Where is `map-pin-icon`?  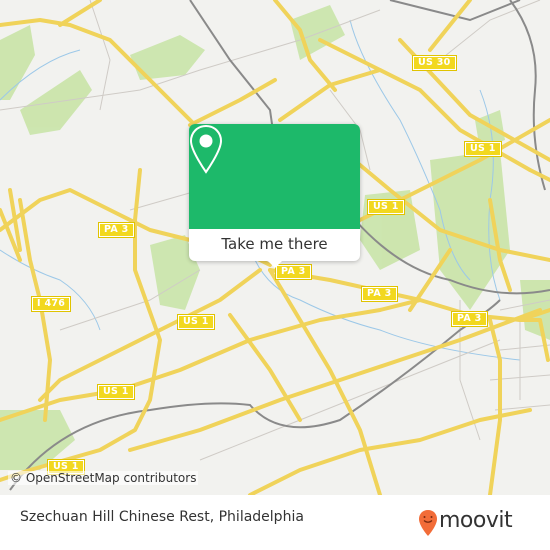
map-pin-icon is located at coordinates (206, 149).